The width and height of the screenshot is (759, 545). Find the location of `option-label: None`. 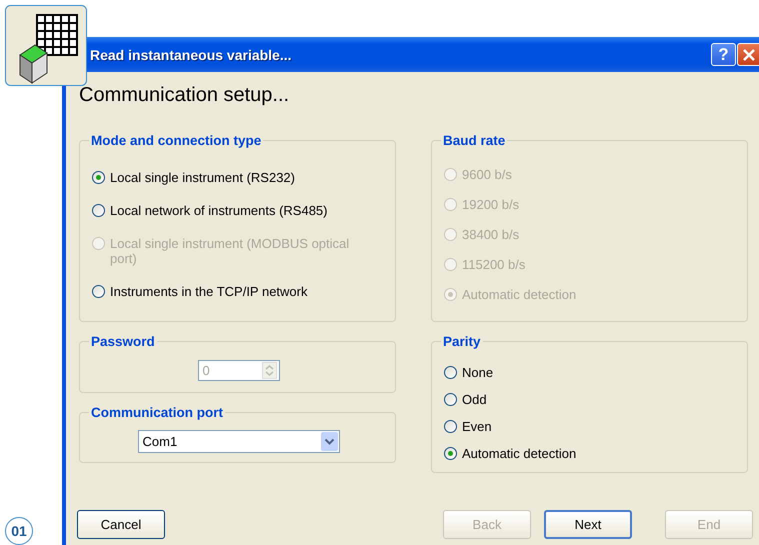

option-label: None is located at coordinates (478, 372).